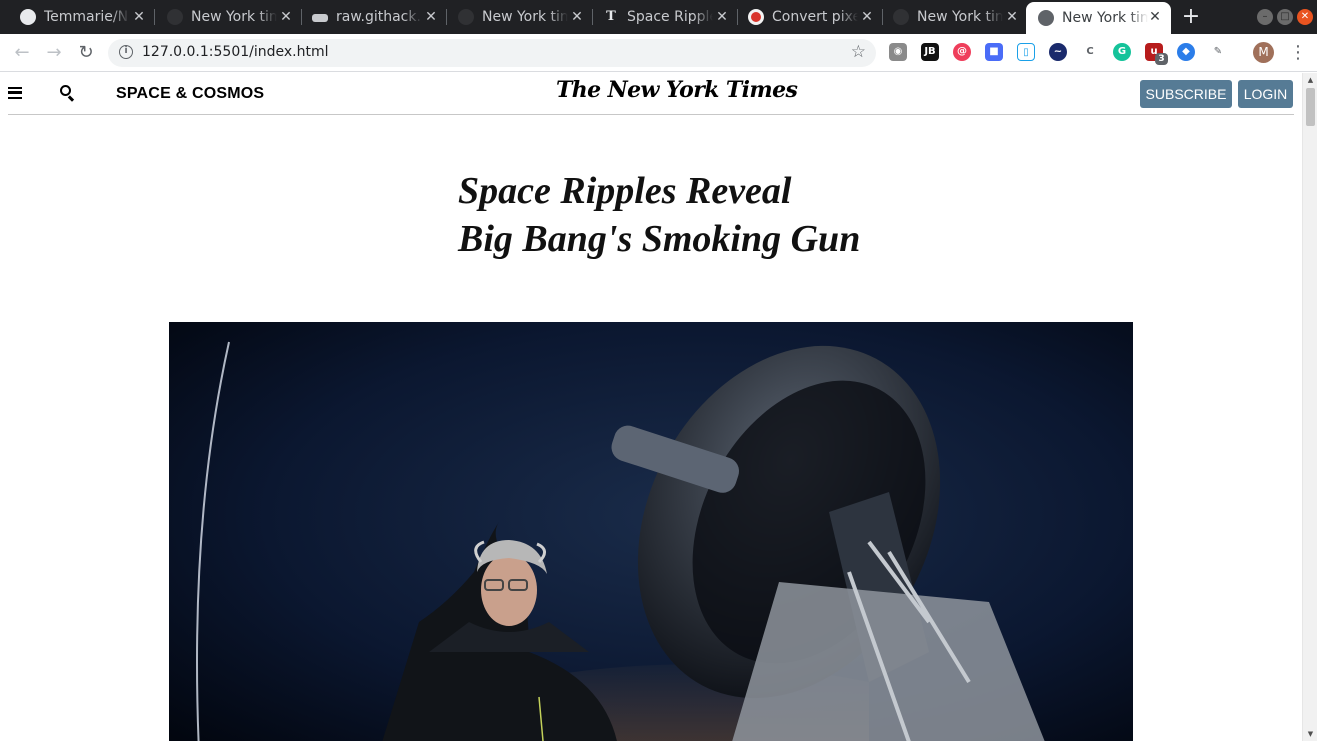  Describe the element at coordinates (54, 53) in the screenshot. I see `forward-icon: →` at that location.